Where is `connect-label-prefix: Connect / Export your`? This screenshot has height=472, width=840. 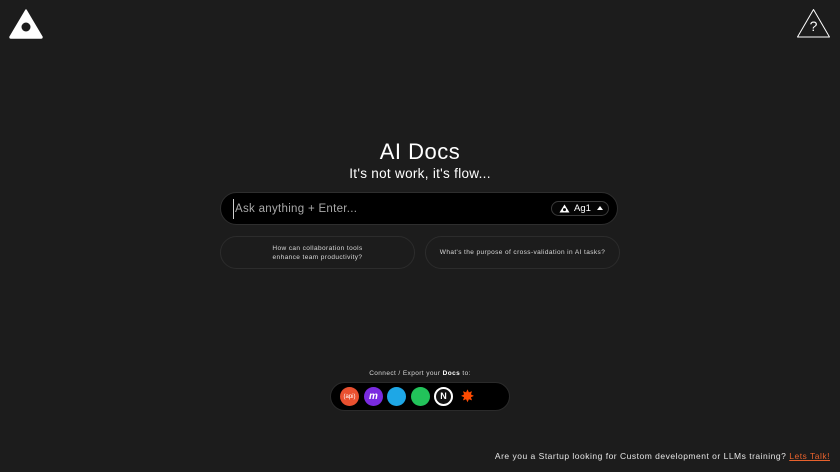
connect-label-prefix: Connect / Export your is located at coordinates (406, 373).